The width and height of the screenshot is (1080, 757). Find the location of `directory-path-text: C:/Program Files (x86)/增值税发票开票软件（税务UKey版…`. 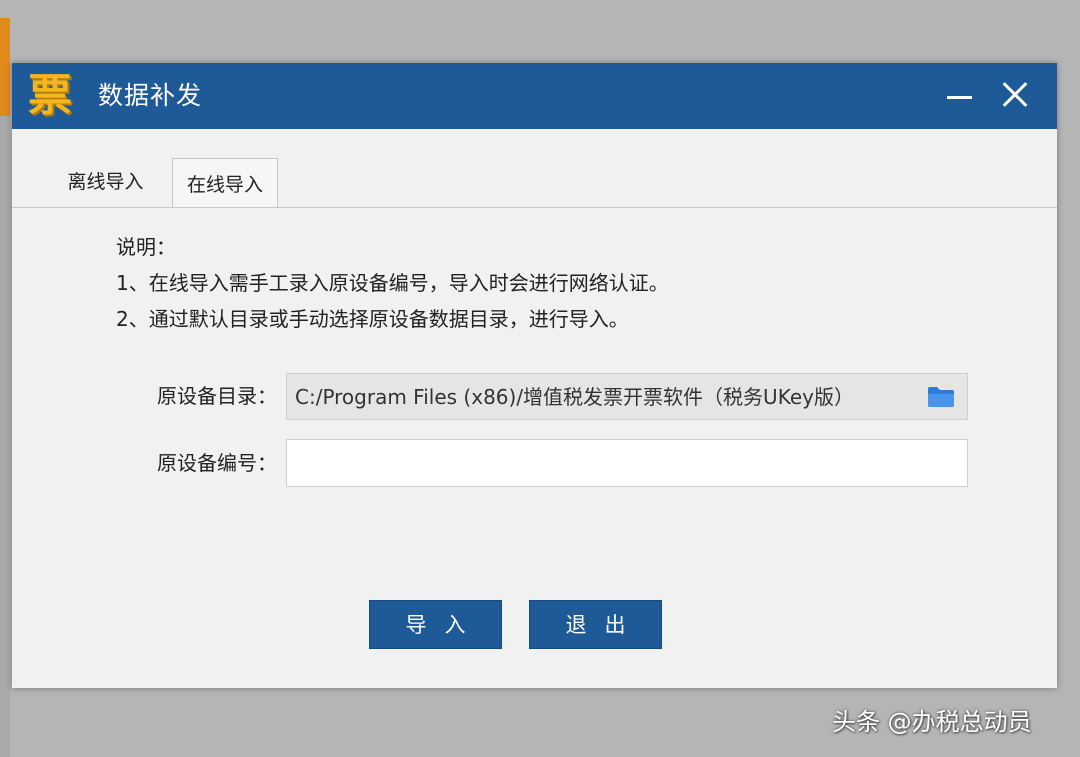

directory-path-text: C:/Program Files (x86)/增值税发票开票软件（税务UKey版… is located at coordinates (574, 397).